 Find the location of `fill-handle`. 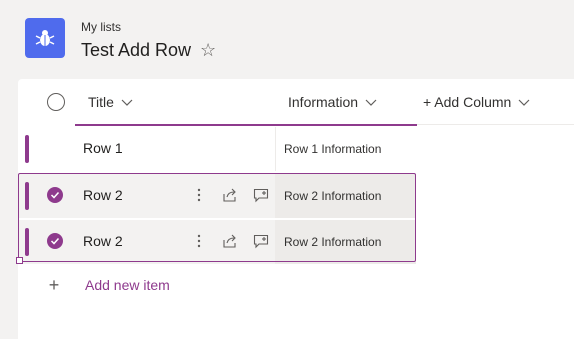

fill-handle is located at coordinates (19, 260).